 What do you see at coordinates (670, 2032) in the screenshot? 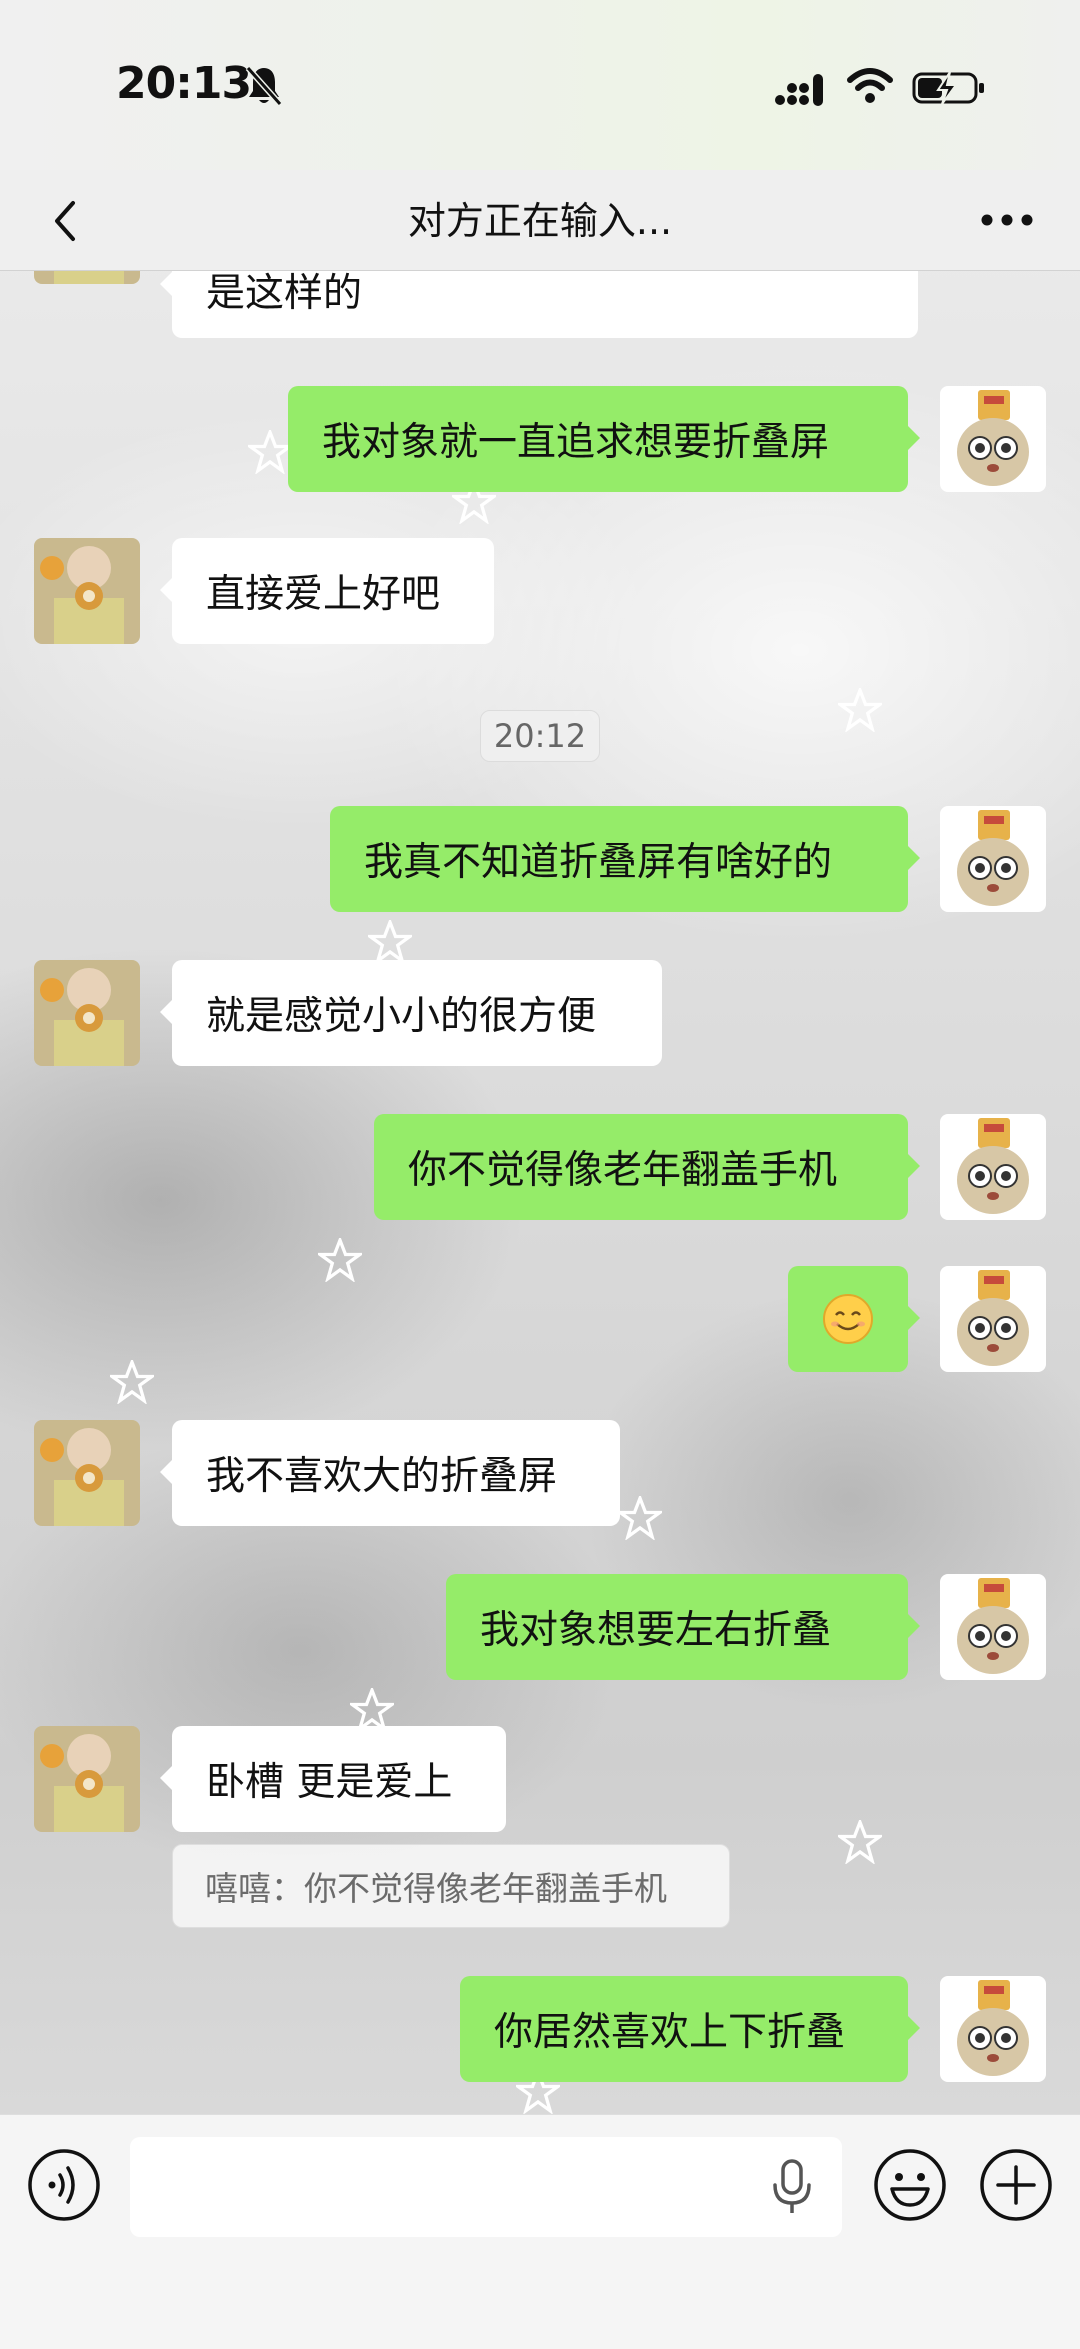
I see `message-text: 你居然喜欢上下折叠` at bounding box center [670, 2032].